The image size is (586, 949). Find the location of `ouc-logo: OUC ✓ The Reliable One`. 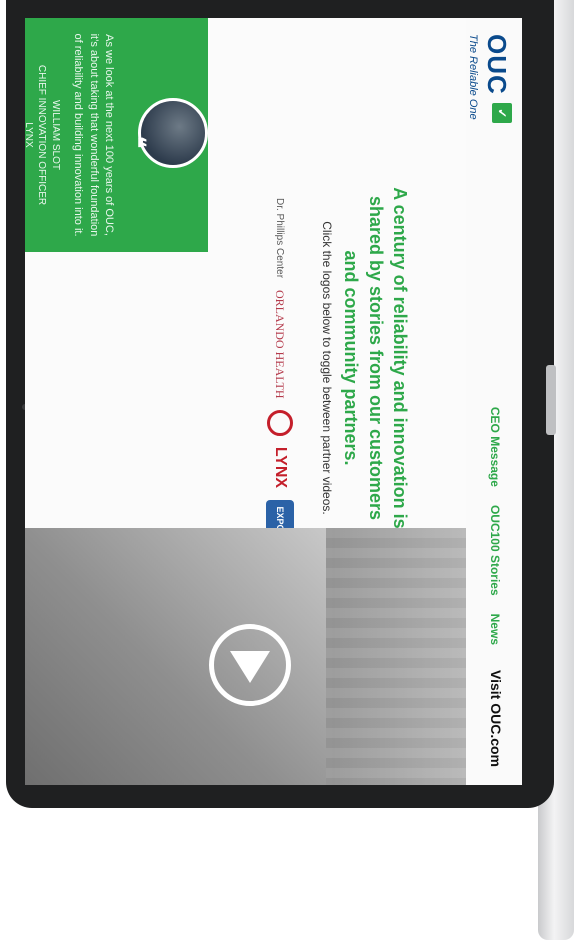

ouc-logo: OUC ✓ The Reliable One is located at coordinates (489, 79).